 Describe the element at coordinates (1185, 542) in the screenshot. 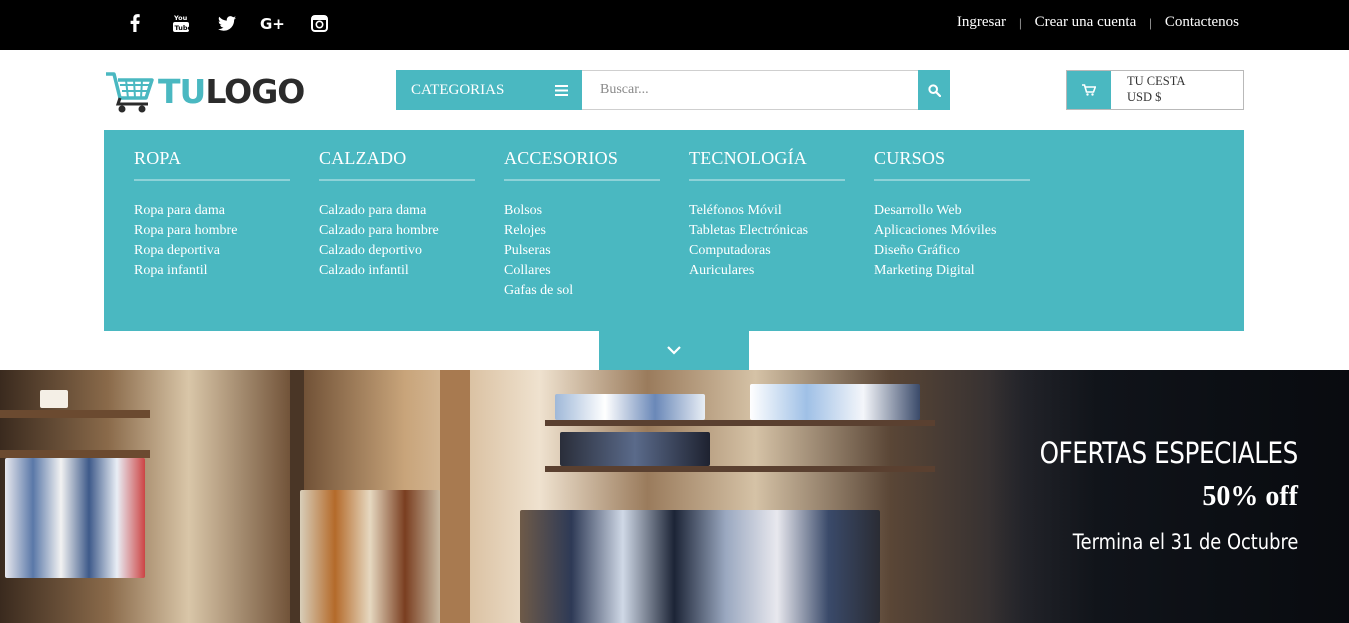

I see `offer-end-date: Termina el 31 de Octubre` at that location.